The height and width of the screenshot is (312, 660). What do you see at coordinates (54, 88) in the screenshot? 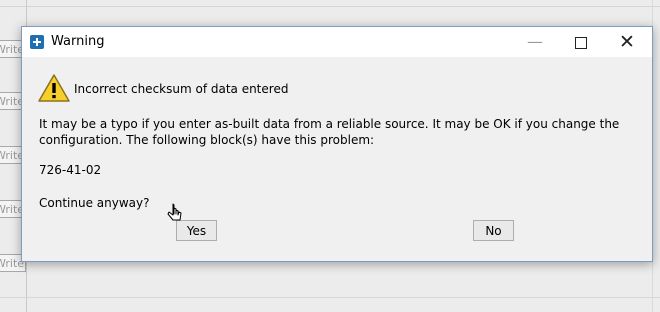
I see `warning-icon` at bounding box center [54, 88].